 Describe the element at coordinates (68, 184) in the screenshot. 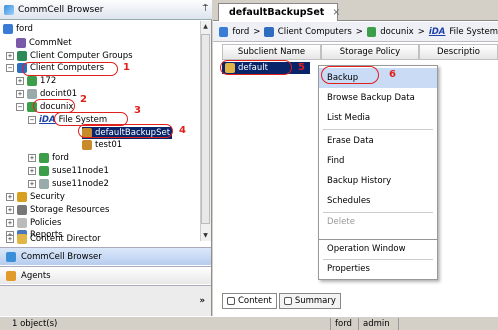

I see `tree-node-suse11node2: + suse11node2` at that location.